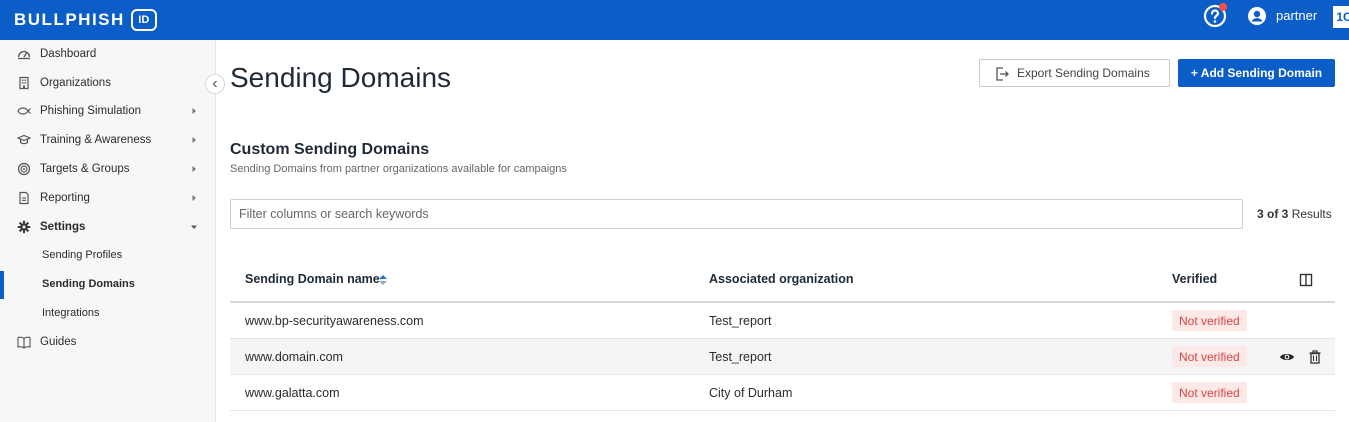 This screenshot has width=1349, height=422. I want to click on sidebar-subitem-label: Sending Domains, so click(88, 284).